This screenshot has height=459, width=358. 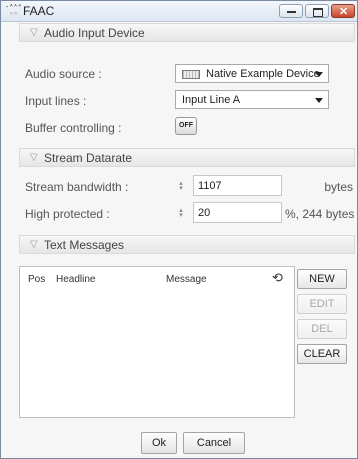 I want to click on high-protected-input: 20, so click(x=237, y=212).